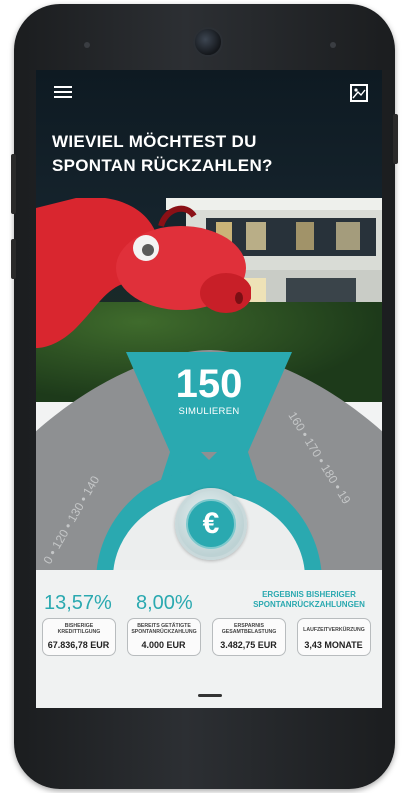 The image size is (409, 793). I want to click on stat-card-value: 4.000 EUR, so click(163, 645).